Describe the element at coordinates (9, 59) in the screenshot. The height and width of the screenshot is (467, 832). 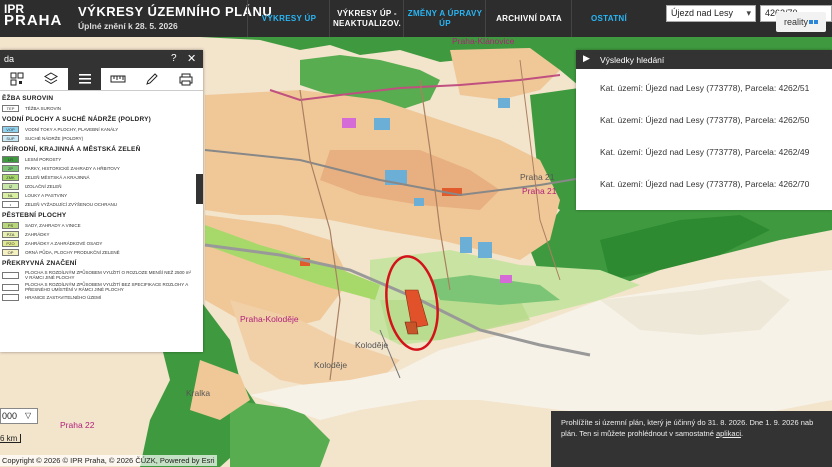
I see `legend-title: da` at that location.